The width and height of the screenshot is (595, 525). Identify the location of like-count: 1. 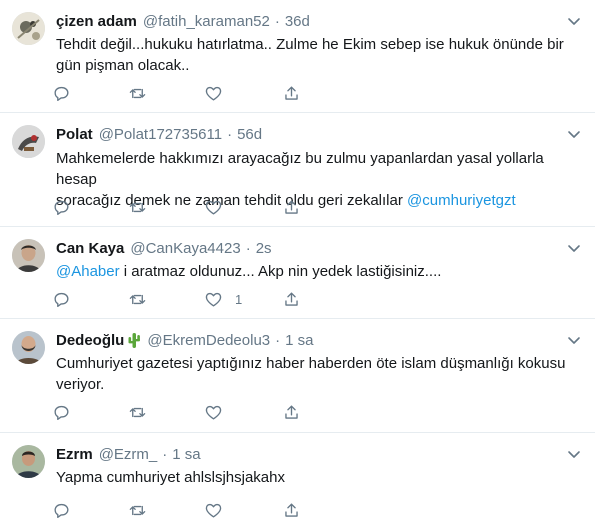
(239, 299).